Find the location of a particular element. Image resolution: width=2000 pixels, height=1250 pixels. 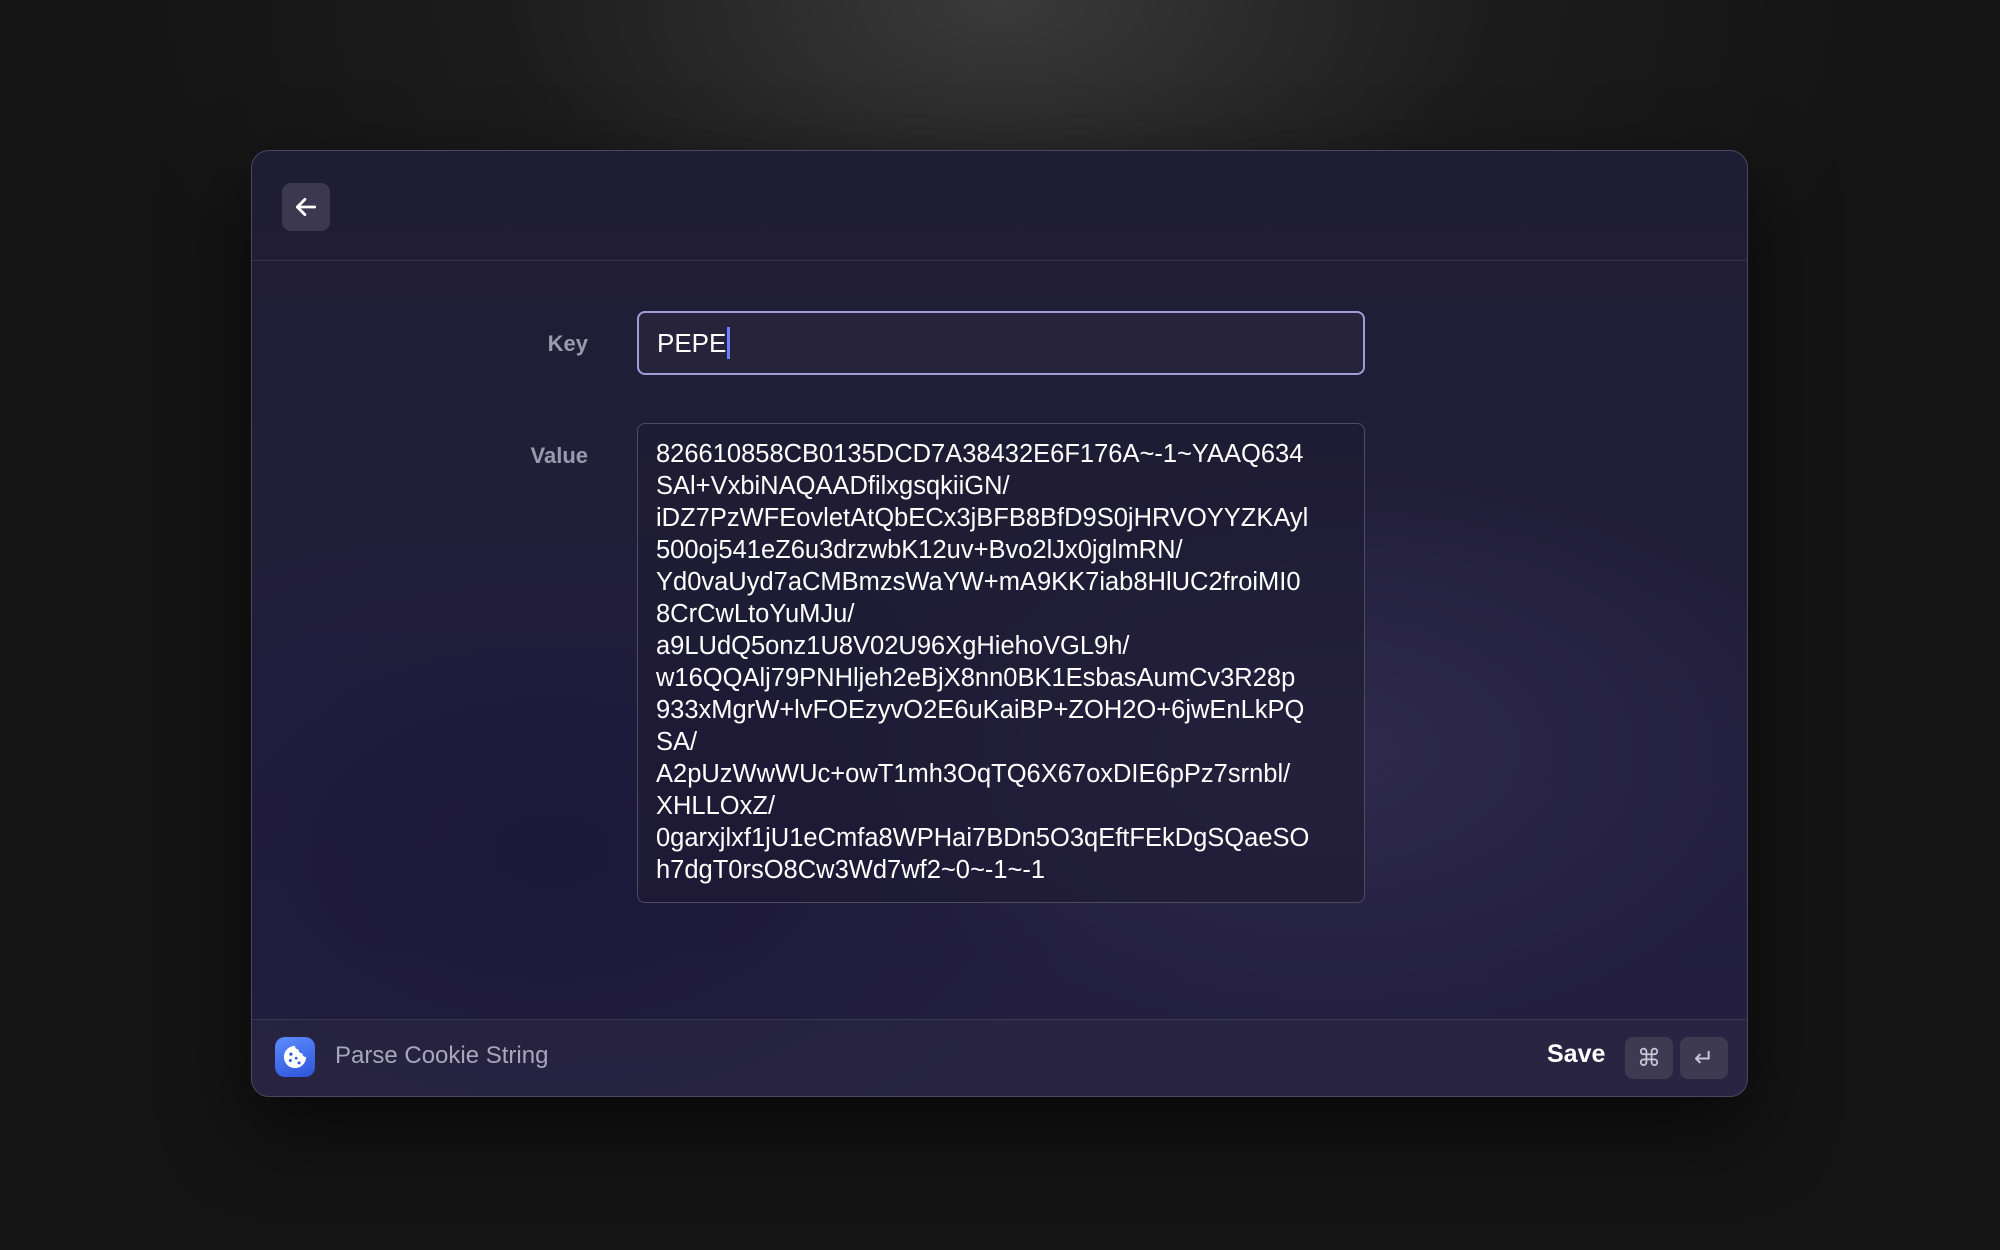

command-key-icon: ⌘ is located at coordinates (1649, 1058).